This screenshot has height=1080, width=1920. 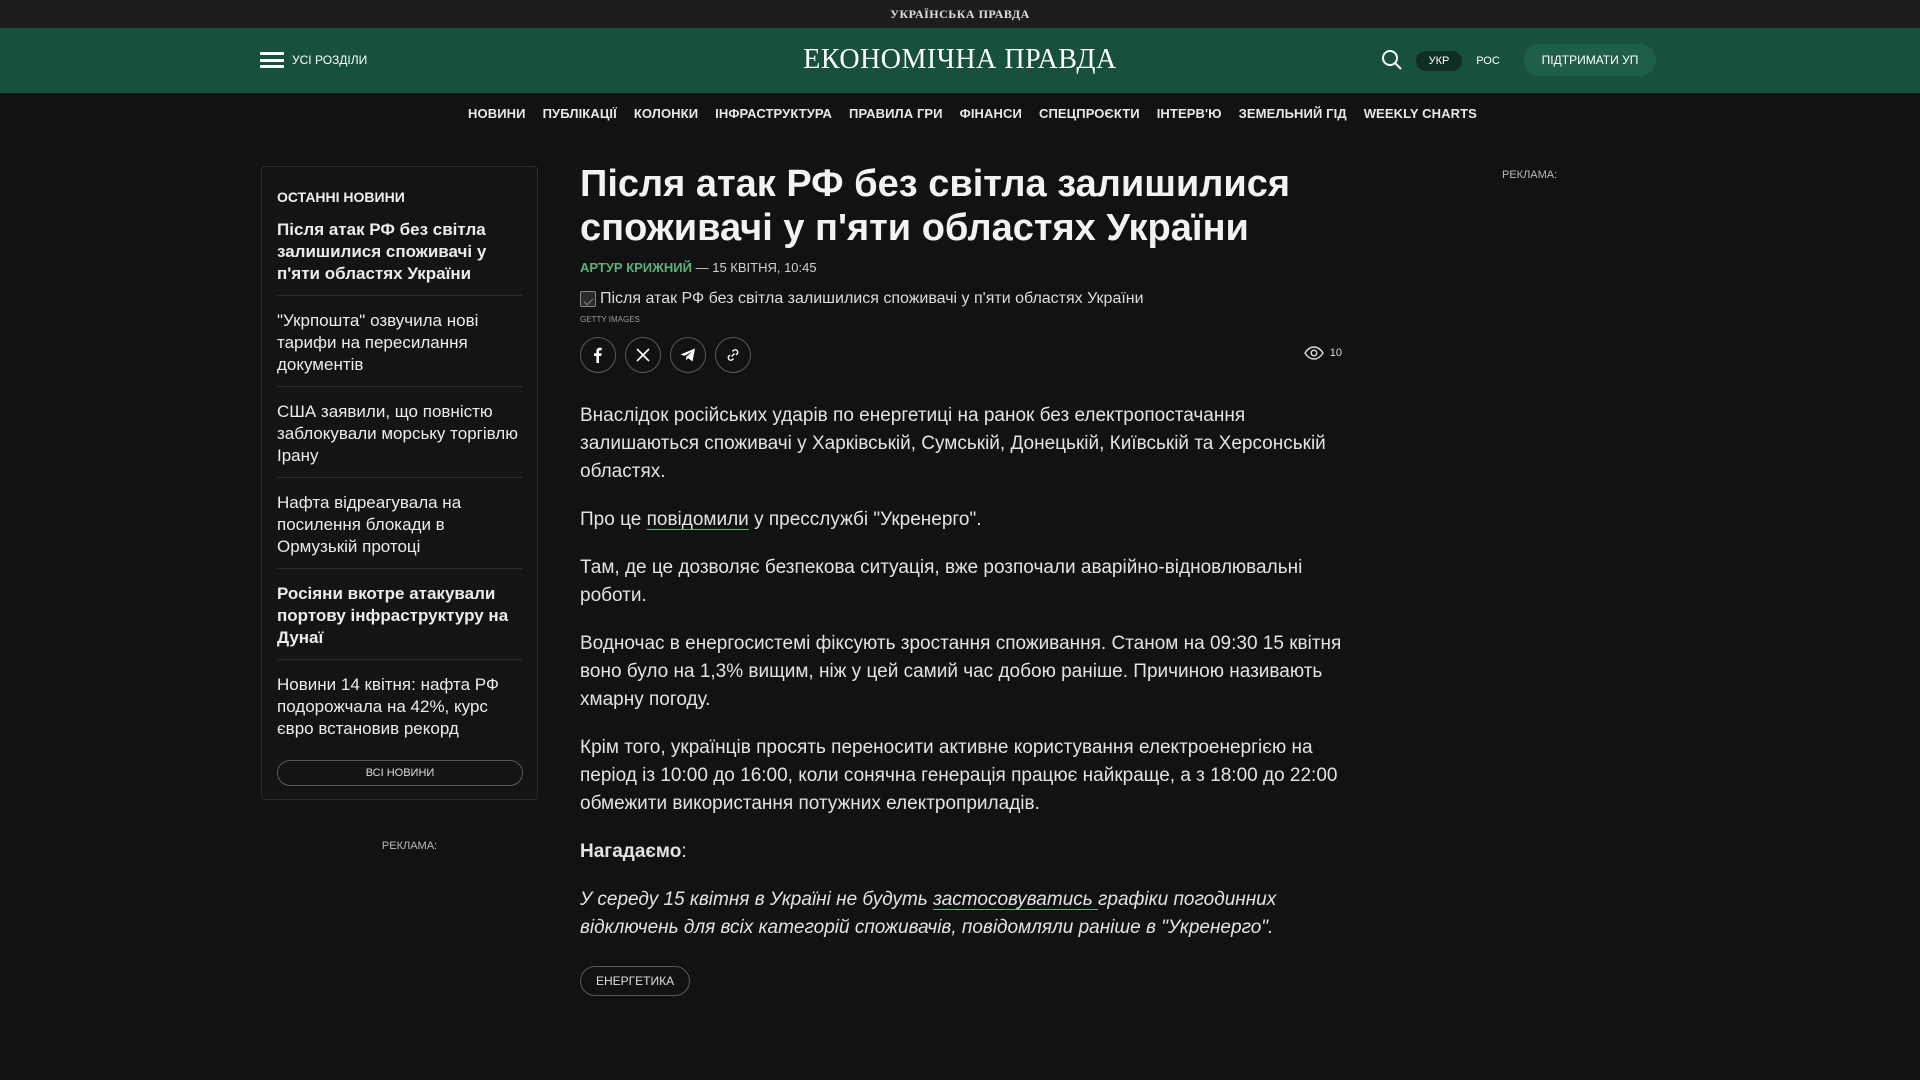 What do you see at coordinates (409, 846) in the screenshot?
I see `ad-label-left: РЕКЛАМА:` at bounding box center [409, 846].